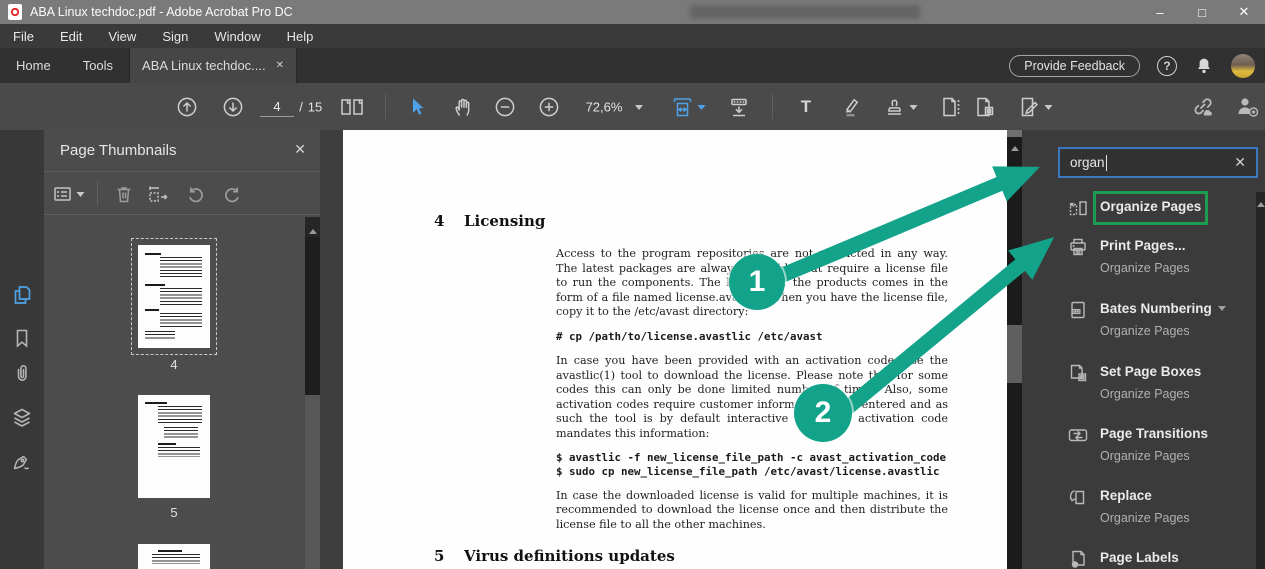  I want to click on tab-home: Home, so click(33, 65).